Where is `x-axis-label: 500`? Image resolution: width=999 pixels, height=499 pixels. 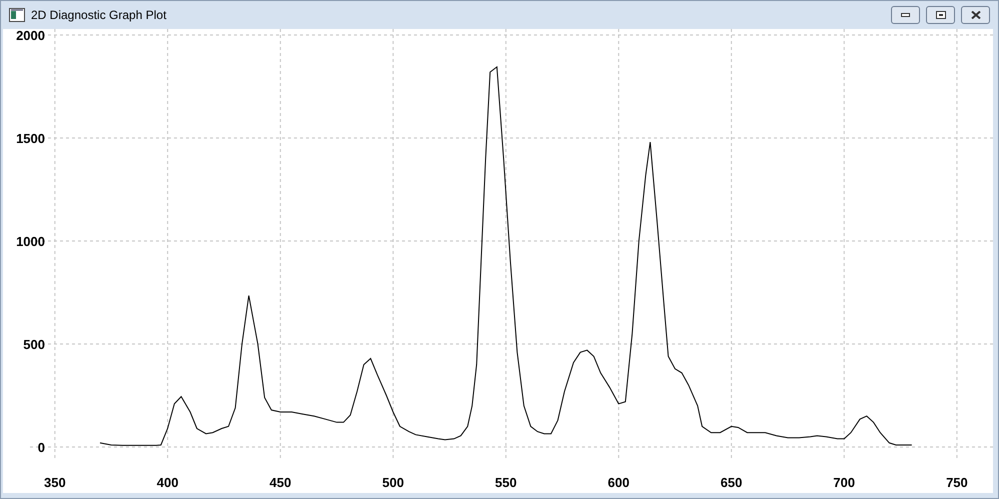 x-axis-label: 500 is located at coordinates (393, 482).